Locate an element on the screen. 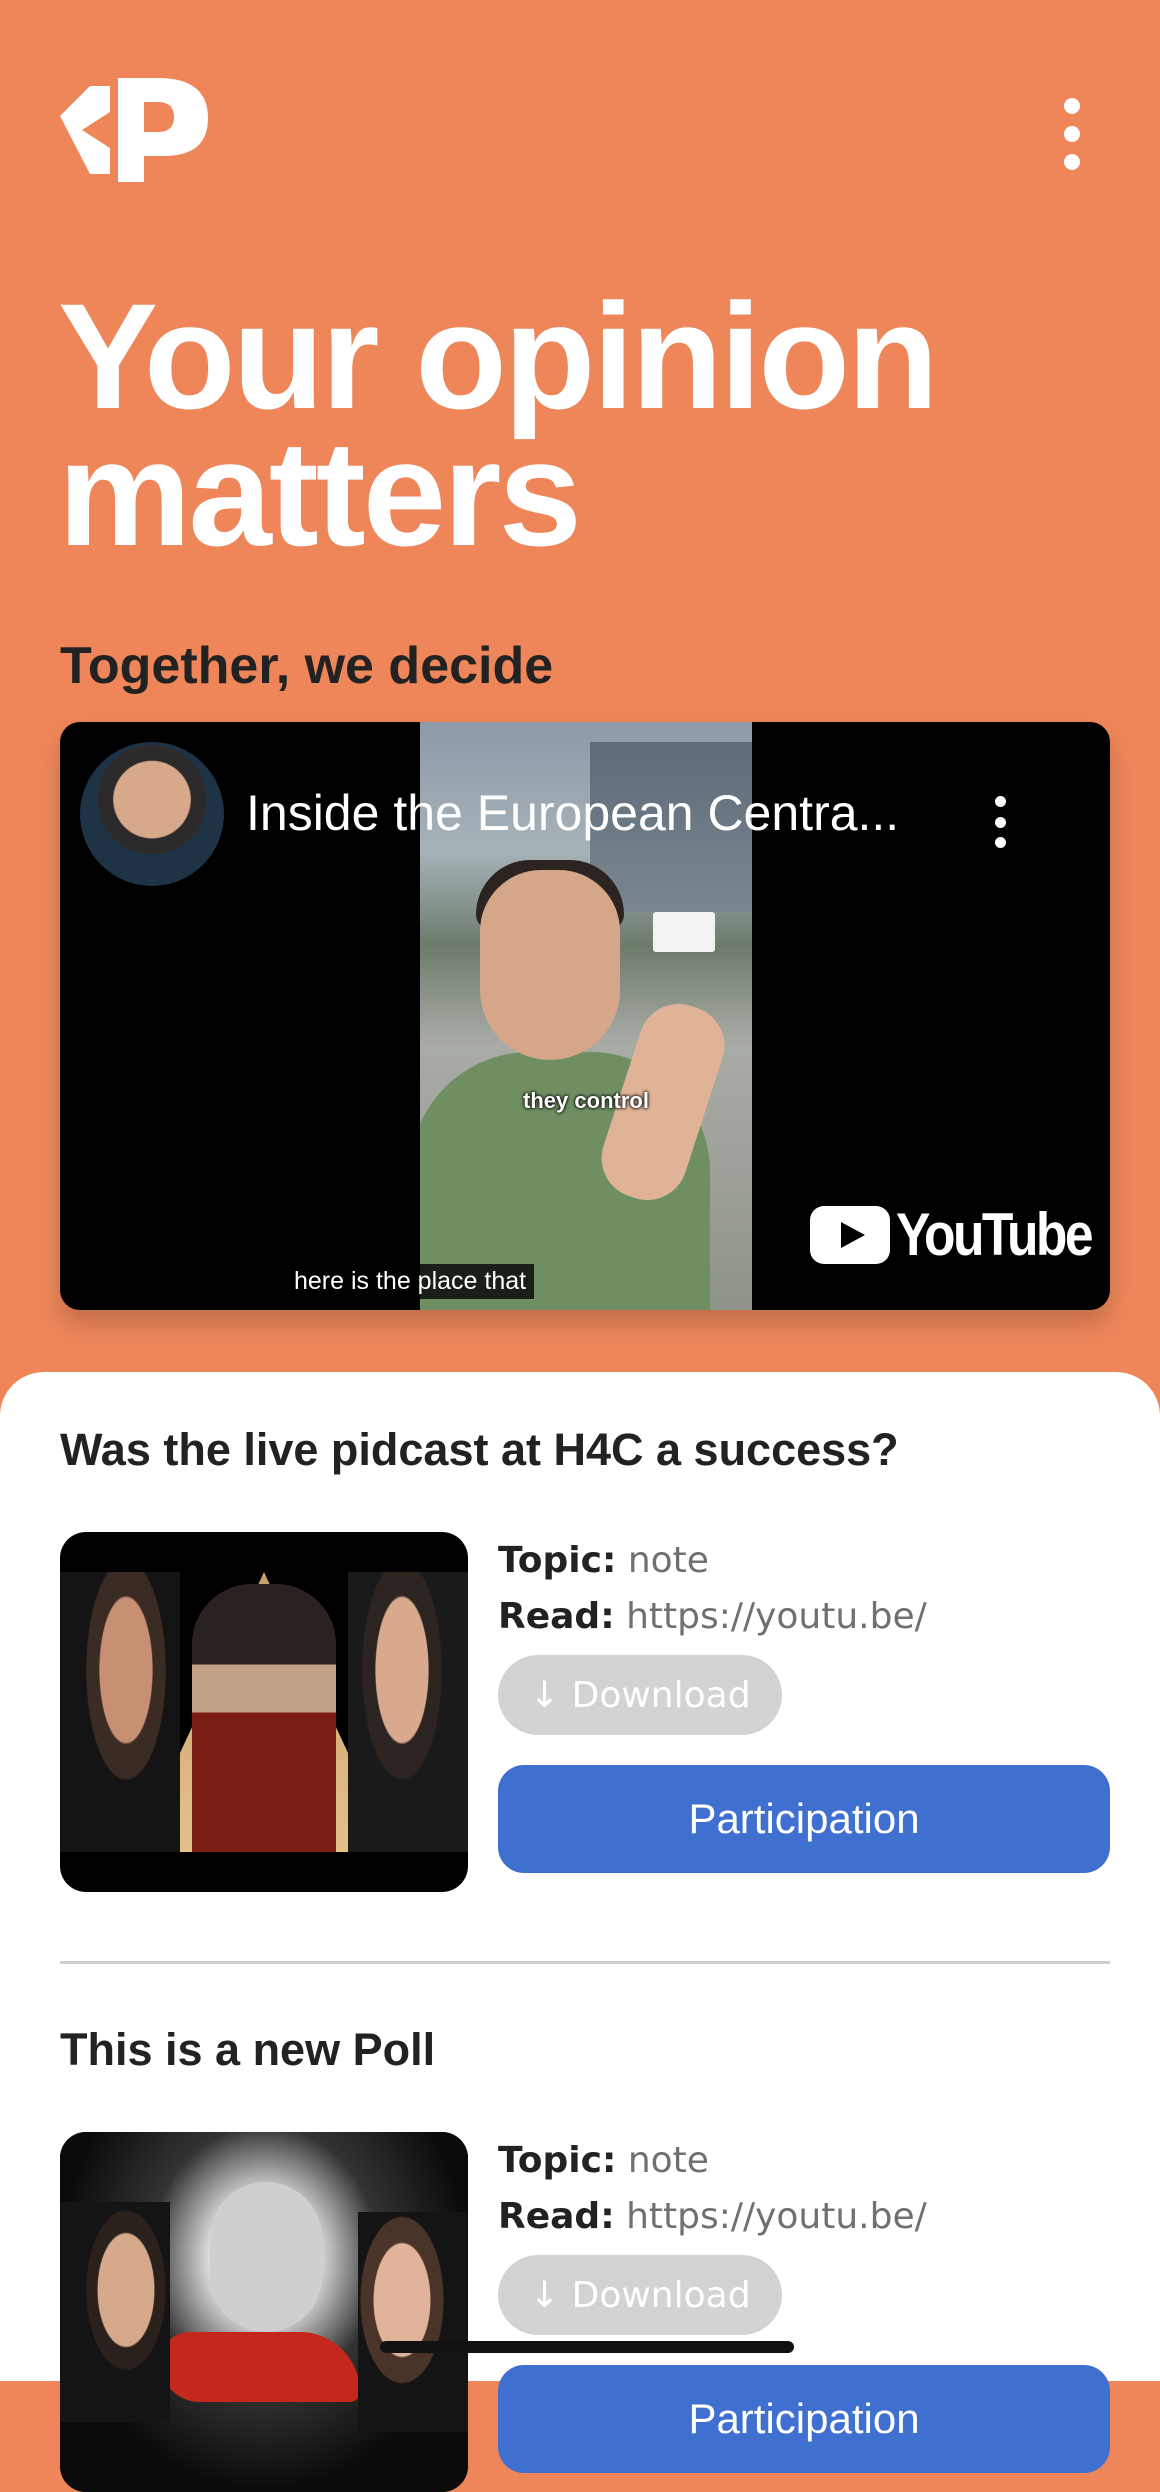 The image size is (1160, 2492). youtube-logo: YouTube is located at coordinates (960, 1234).